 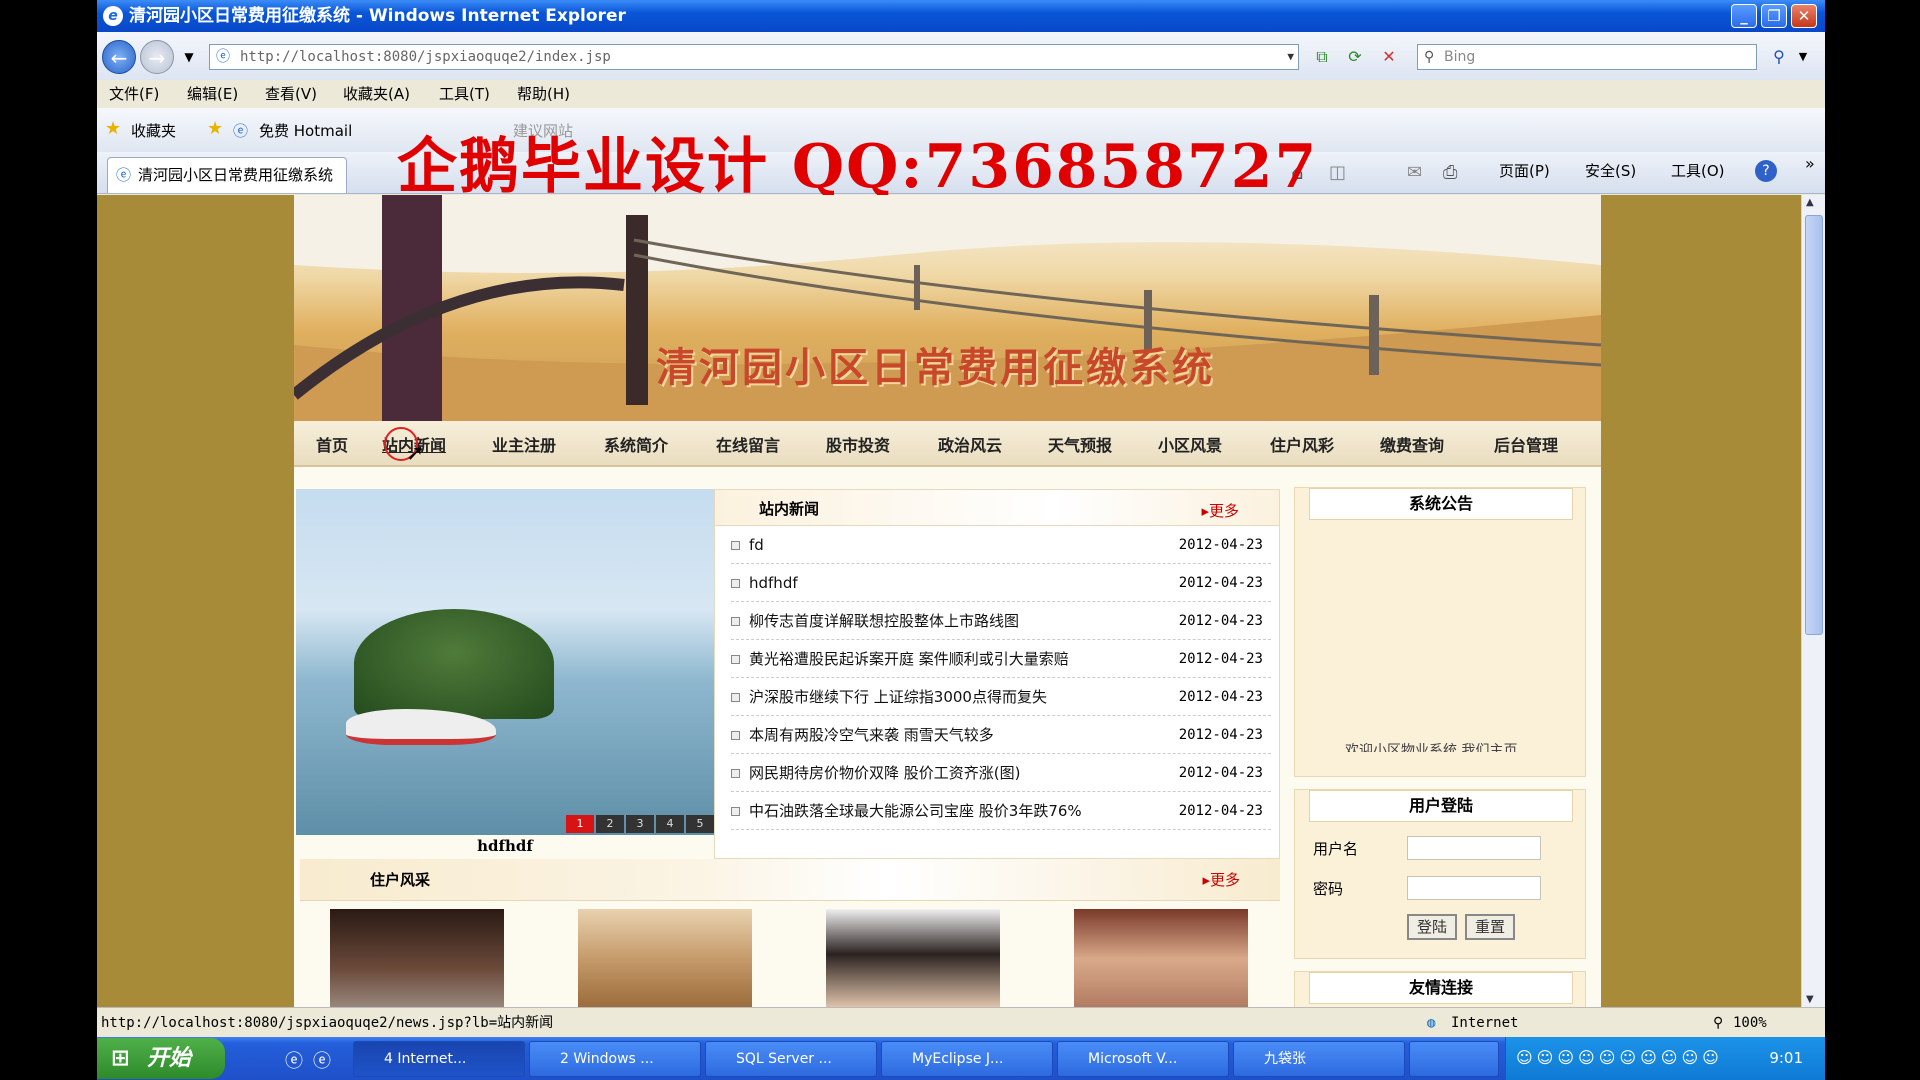 What do you see at coordinates (1810, 163) in the screenshot?
I see `chevron-more-icon: »` at bounding box center [1810, 163].